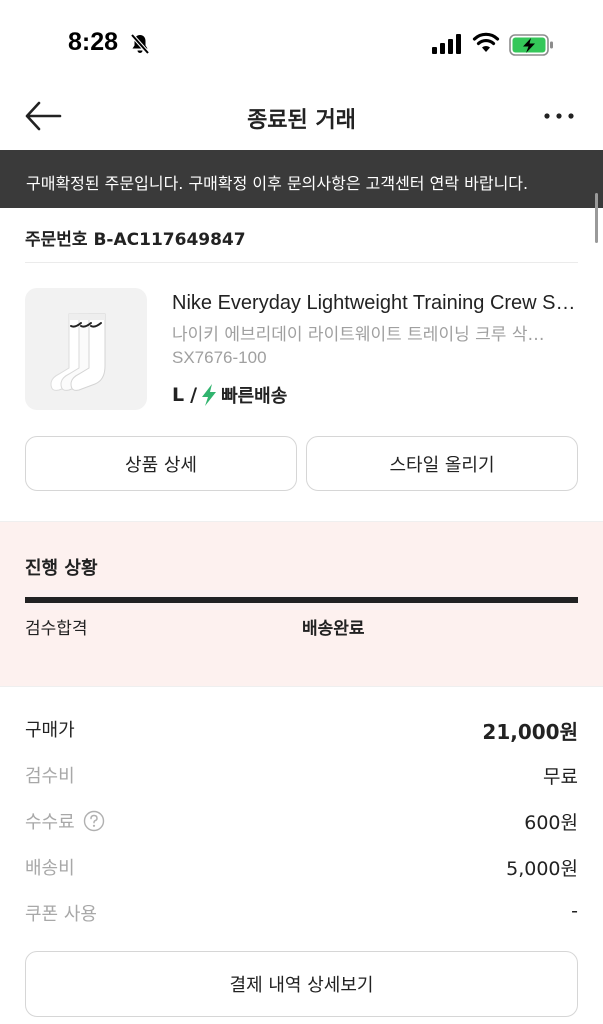  I want to click on socks-image, so click(78, 352).